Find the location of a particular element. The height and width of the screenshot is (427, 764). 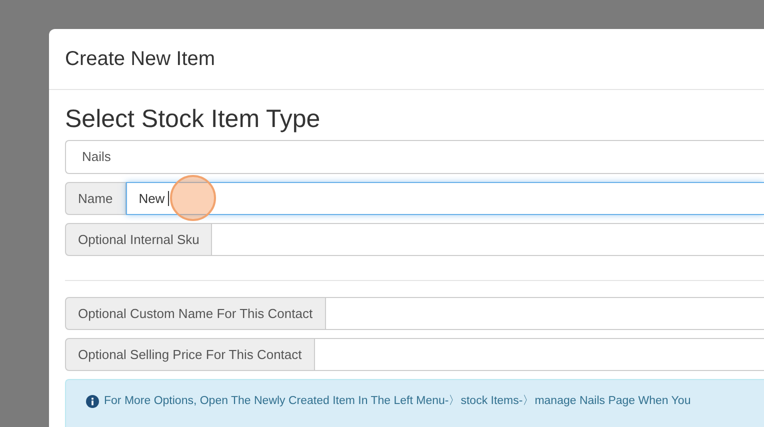

info-text: For More Options, Open The Newly Created Item In The Left Menu-〉stock Items-〉manage Nails Page When You is located at coordinates (397, 401).